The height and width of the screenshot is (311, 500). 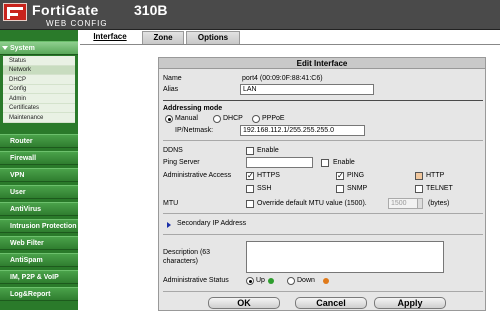 I want to click on sidebar-section-log-report: Log&Report, so click(x=39, y=294).